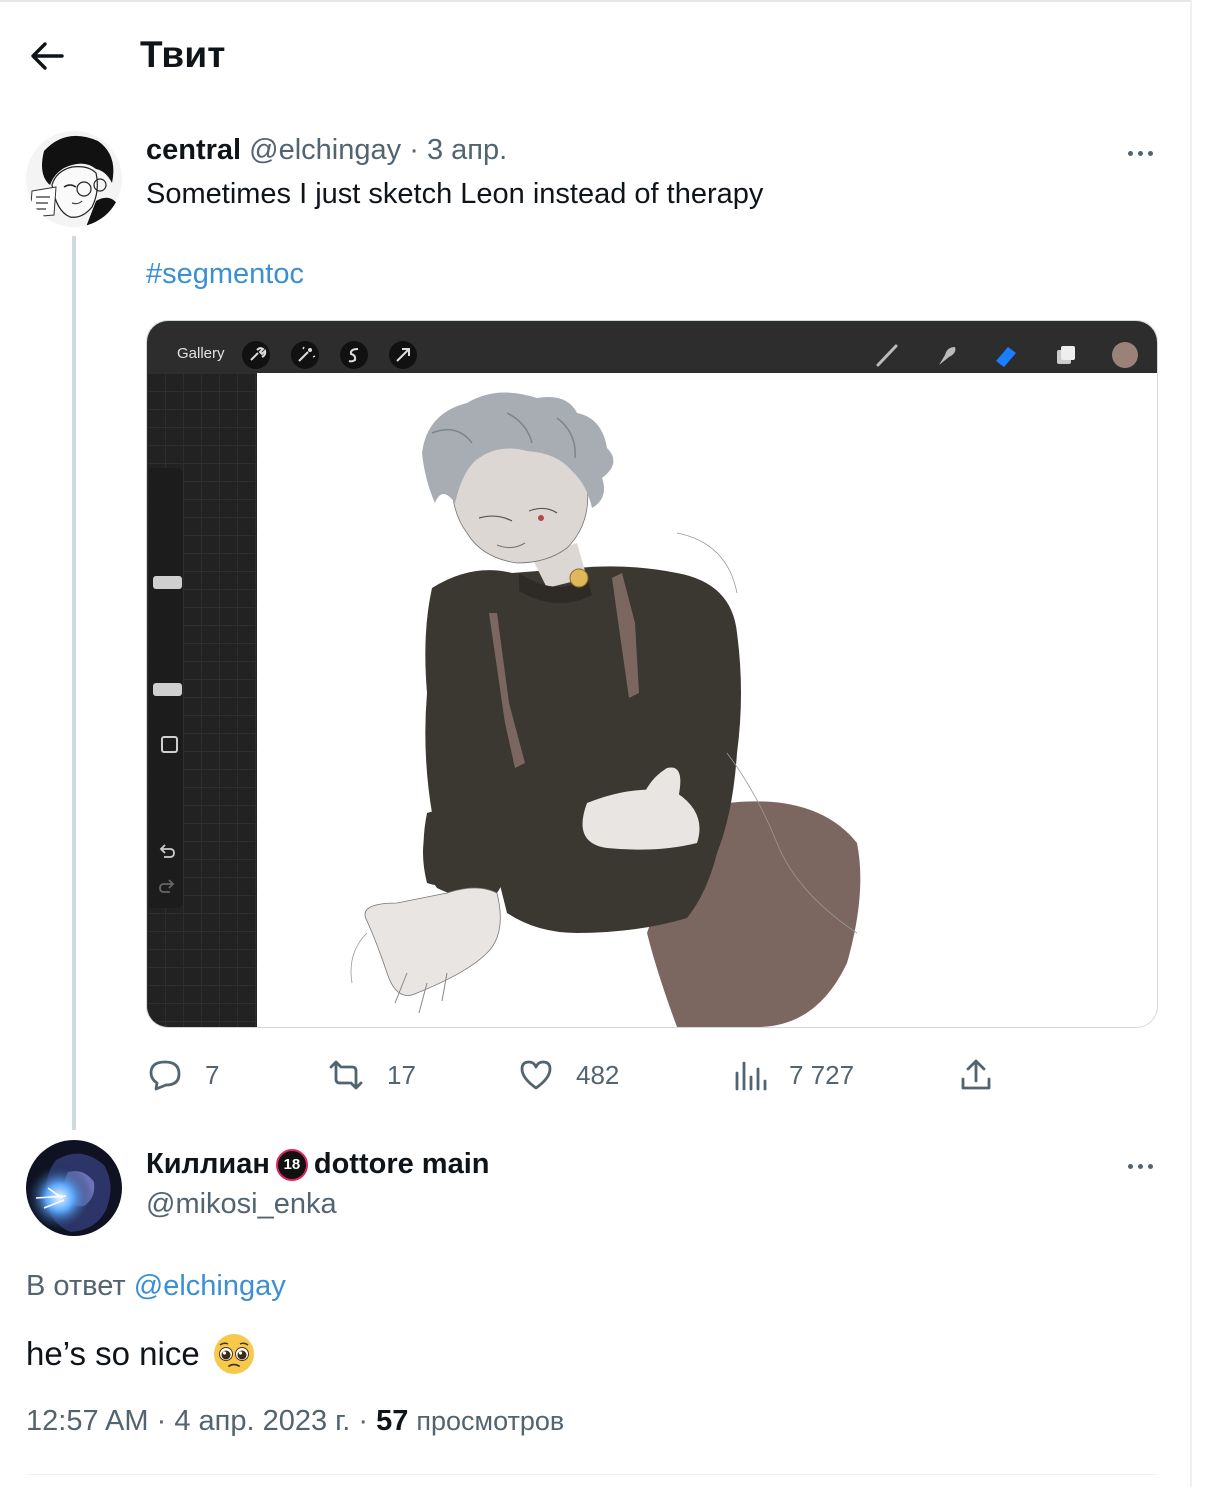 This screenshot has height=1487, width=1223. Describe the element at coordinates (291, 1164) in the screenshot. I see `age-18-badge-icon: 18` at that location.